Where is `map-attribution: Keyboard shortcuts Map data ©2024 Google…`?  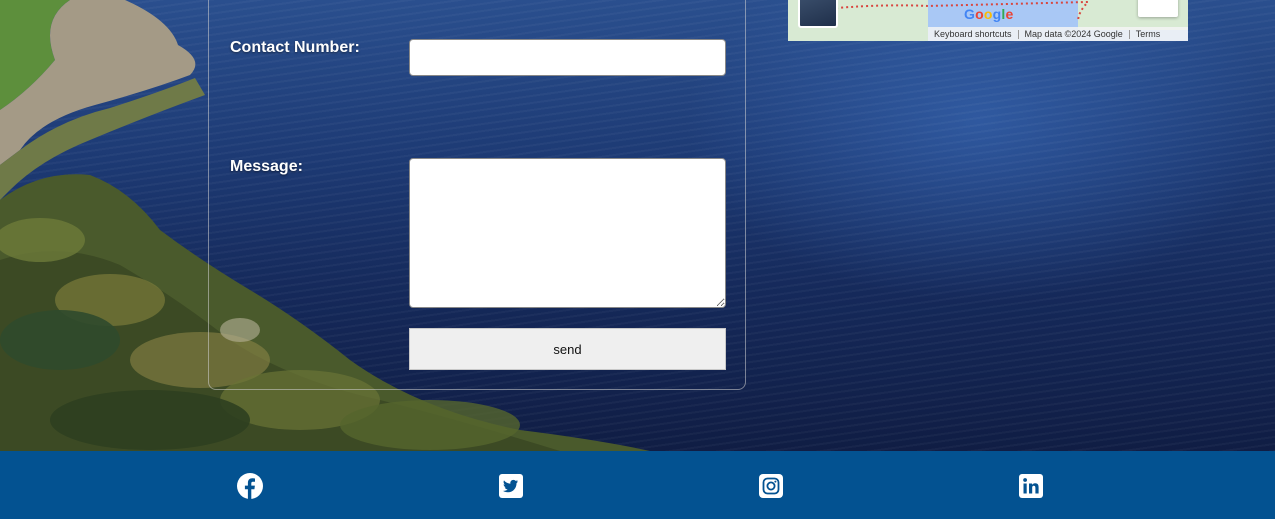
map-attribution: Keyboard shortcuts Map data ©2024 Google… is located at coordinates (1058, 34).